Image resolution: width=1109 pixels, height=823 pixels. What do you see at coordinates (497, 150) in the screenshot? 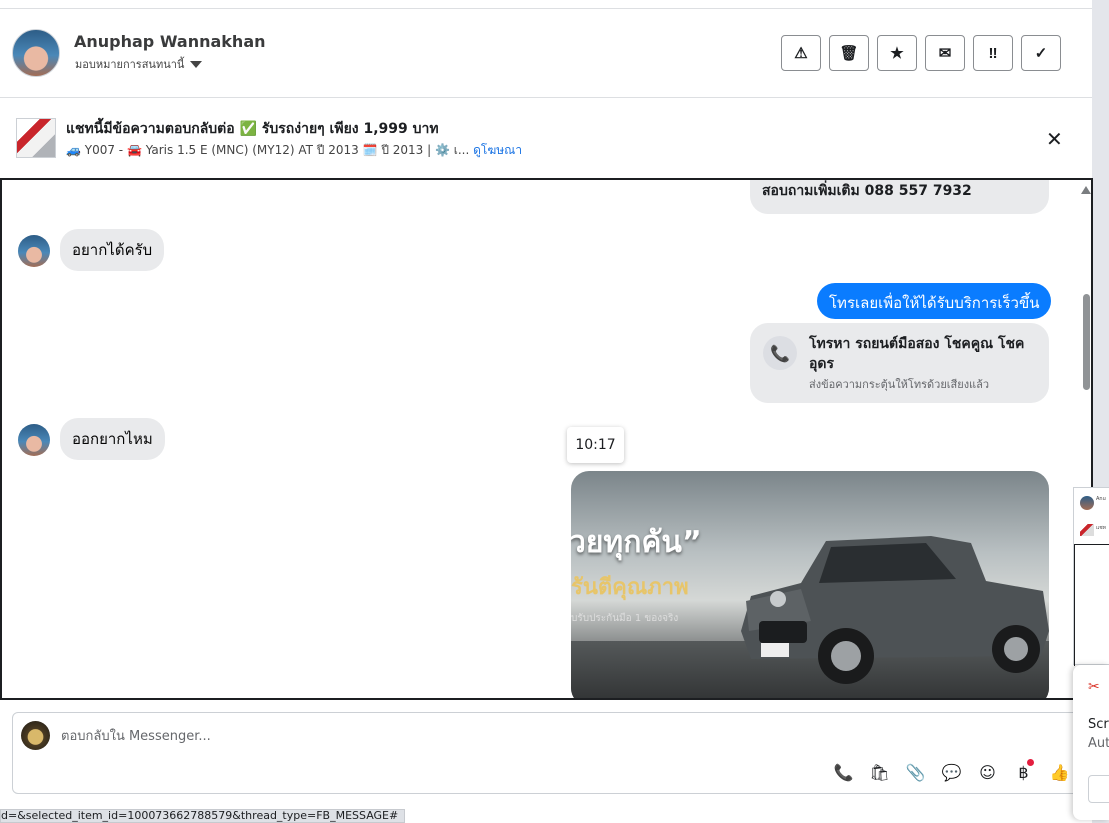
I see `view-ad-link: ดูโฆษณา` at bounding box center [497, 150].